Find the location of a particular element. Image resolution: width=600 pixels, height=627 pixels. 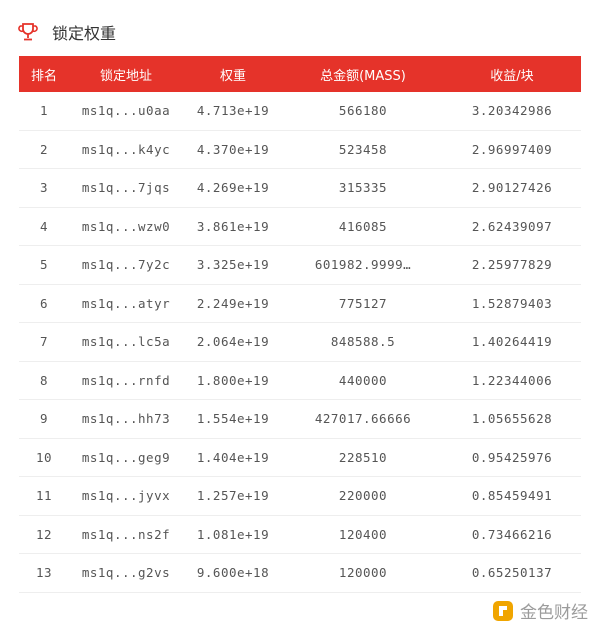

rank-cell: 8 is located at coordinates (44, 380).